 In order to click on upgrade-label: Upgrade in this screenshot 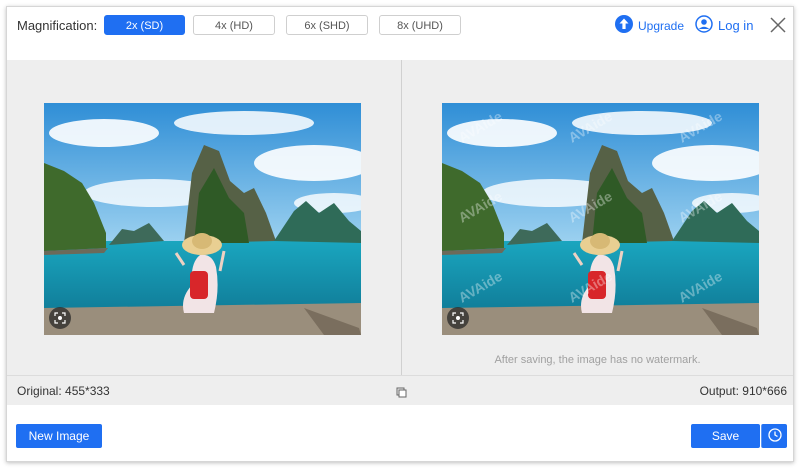, I will do `click(661, 25)`.